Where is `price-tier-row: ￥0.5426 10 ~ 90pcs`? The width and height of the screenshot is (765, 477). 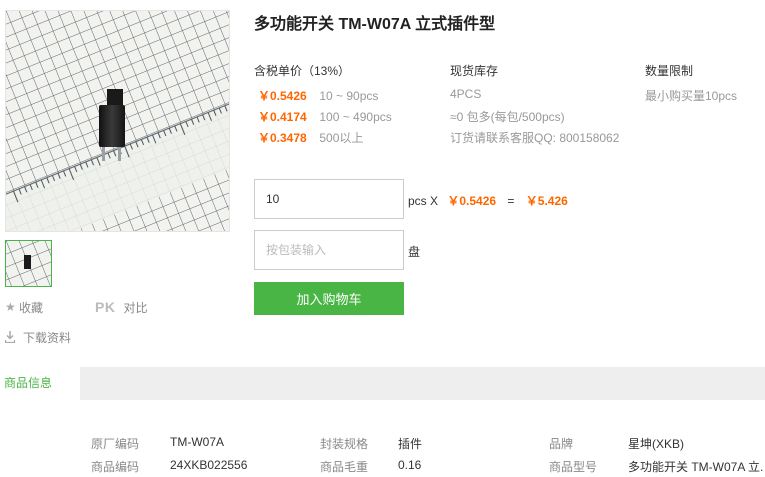 price-tier-row: ￥0.5426 10 ~ 90pcs is located at coordinates (318, 95).